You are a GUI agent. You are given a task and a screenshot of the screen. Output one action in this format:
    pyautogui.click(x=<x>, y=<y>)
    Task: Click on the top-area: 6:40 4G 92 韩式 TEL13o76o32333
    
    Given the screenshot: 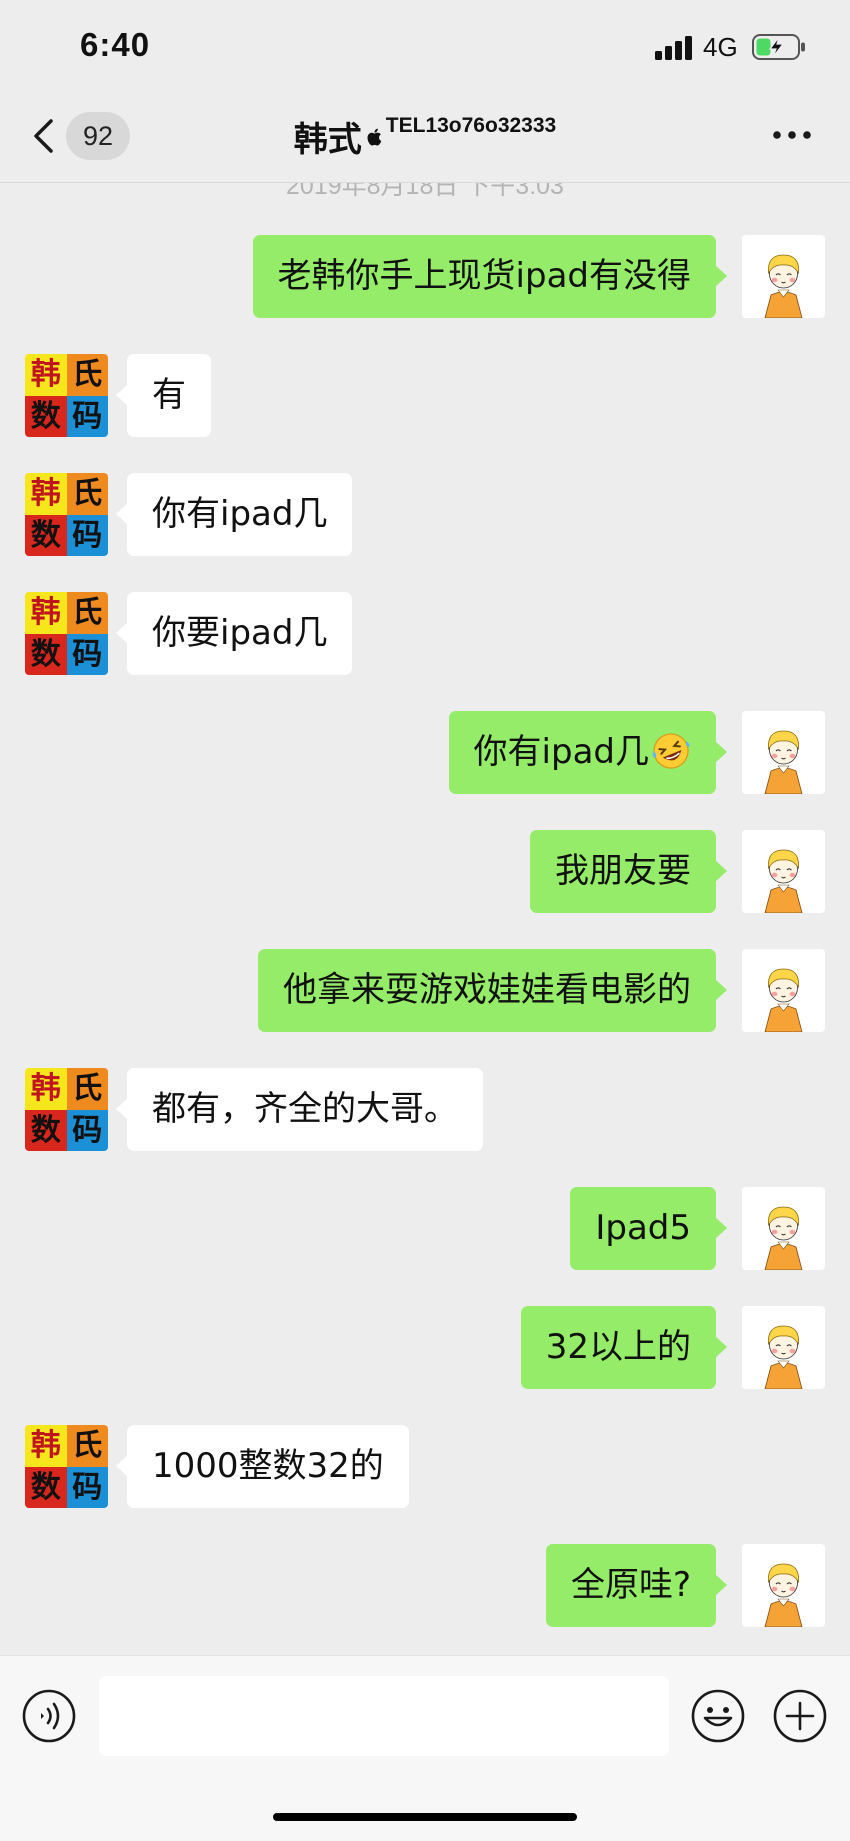 What is the action you would take?
    pyautogui.click(x=425, y=91)
    